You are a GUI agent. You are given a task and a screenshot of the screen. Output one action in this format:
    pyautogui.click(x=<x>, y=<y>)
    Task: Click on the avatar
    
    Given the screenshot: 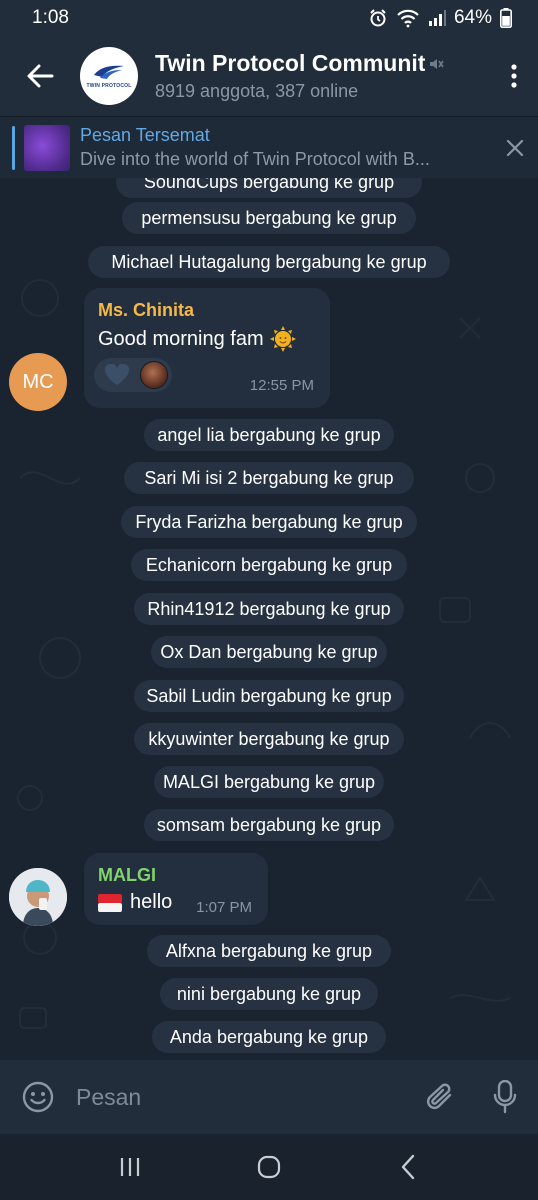 What is the action you would take?
    pyautogui.click(x=38, y=897)
    